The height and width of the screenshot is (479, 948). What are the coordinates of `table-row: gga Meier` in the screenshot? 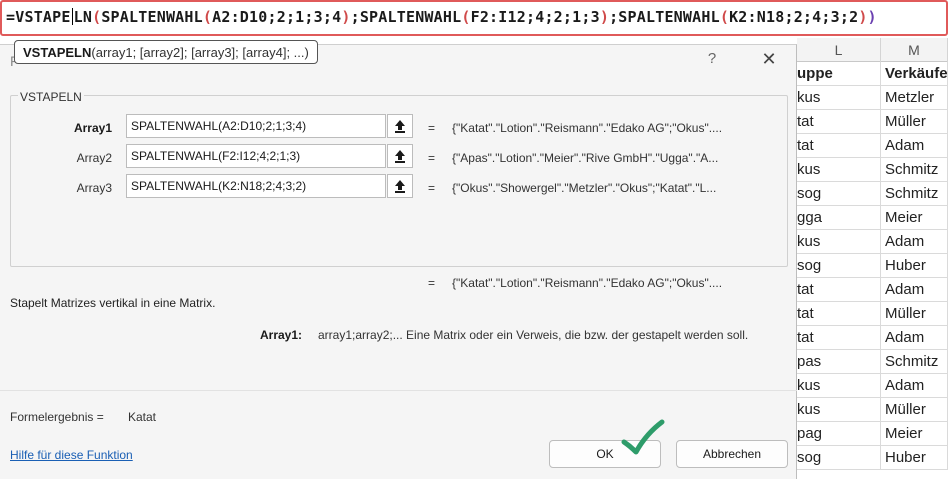 It's located at (872, 218).